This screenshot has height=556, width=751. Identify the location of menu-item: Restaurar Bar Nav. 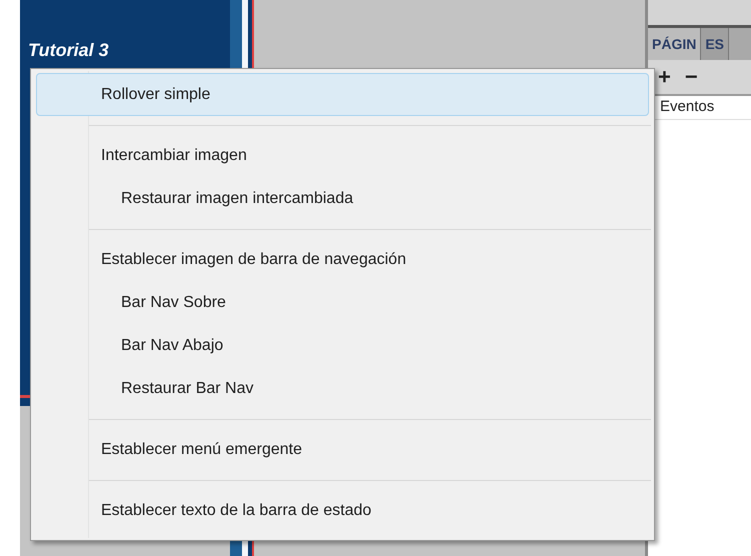
(342, 388).